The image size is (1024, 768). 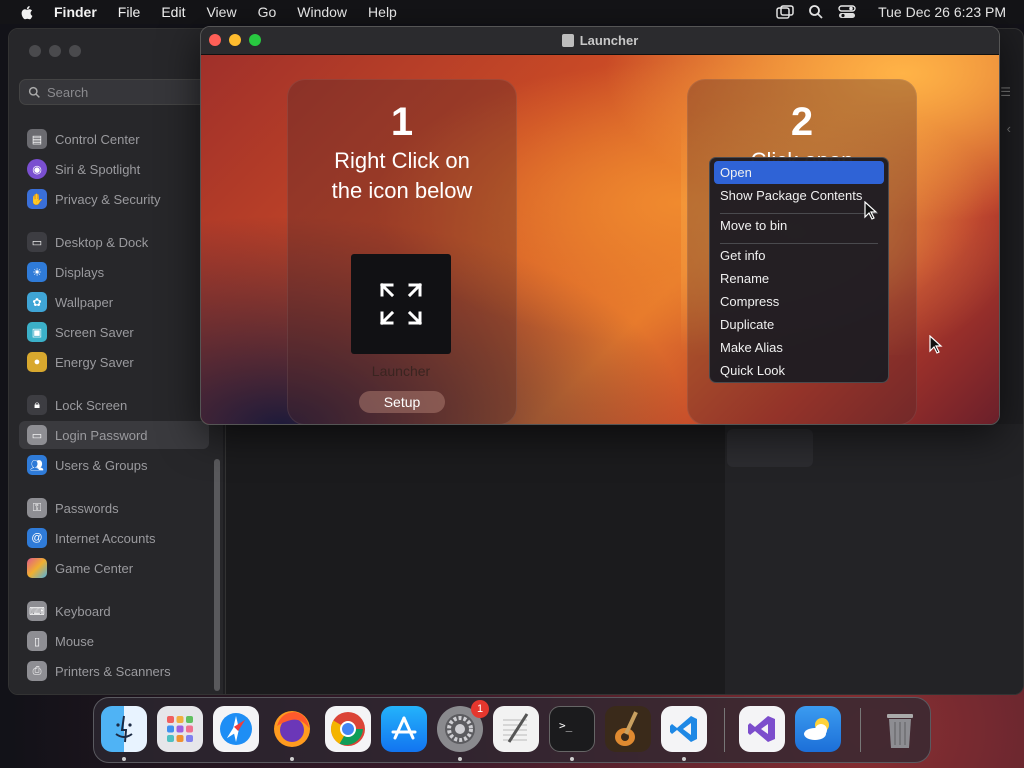 What do you see at coordinates (382, 12) in the screenshot?
I see `menu-help: Help` at bounding box center [382, 12].